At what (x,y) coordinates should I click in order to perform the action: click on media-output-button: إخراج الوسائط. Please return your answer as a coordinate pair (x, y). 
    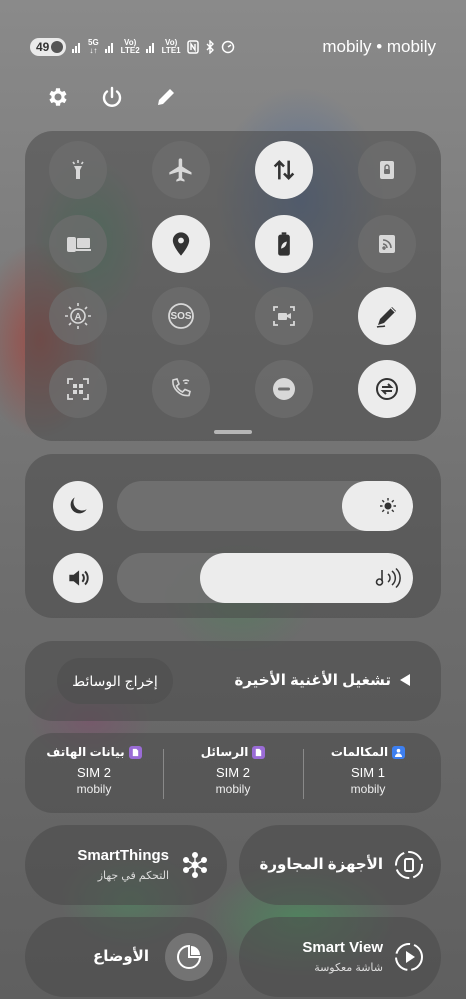
    Looking at the image, I should click on (115, 681).